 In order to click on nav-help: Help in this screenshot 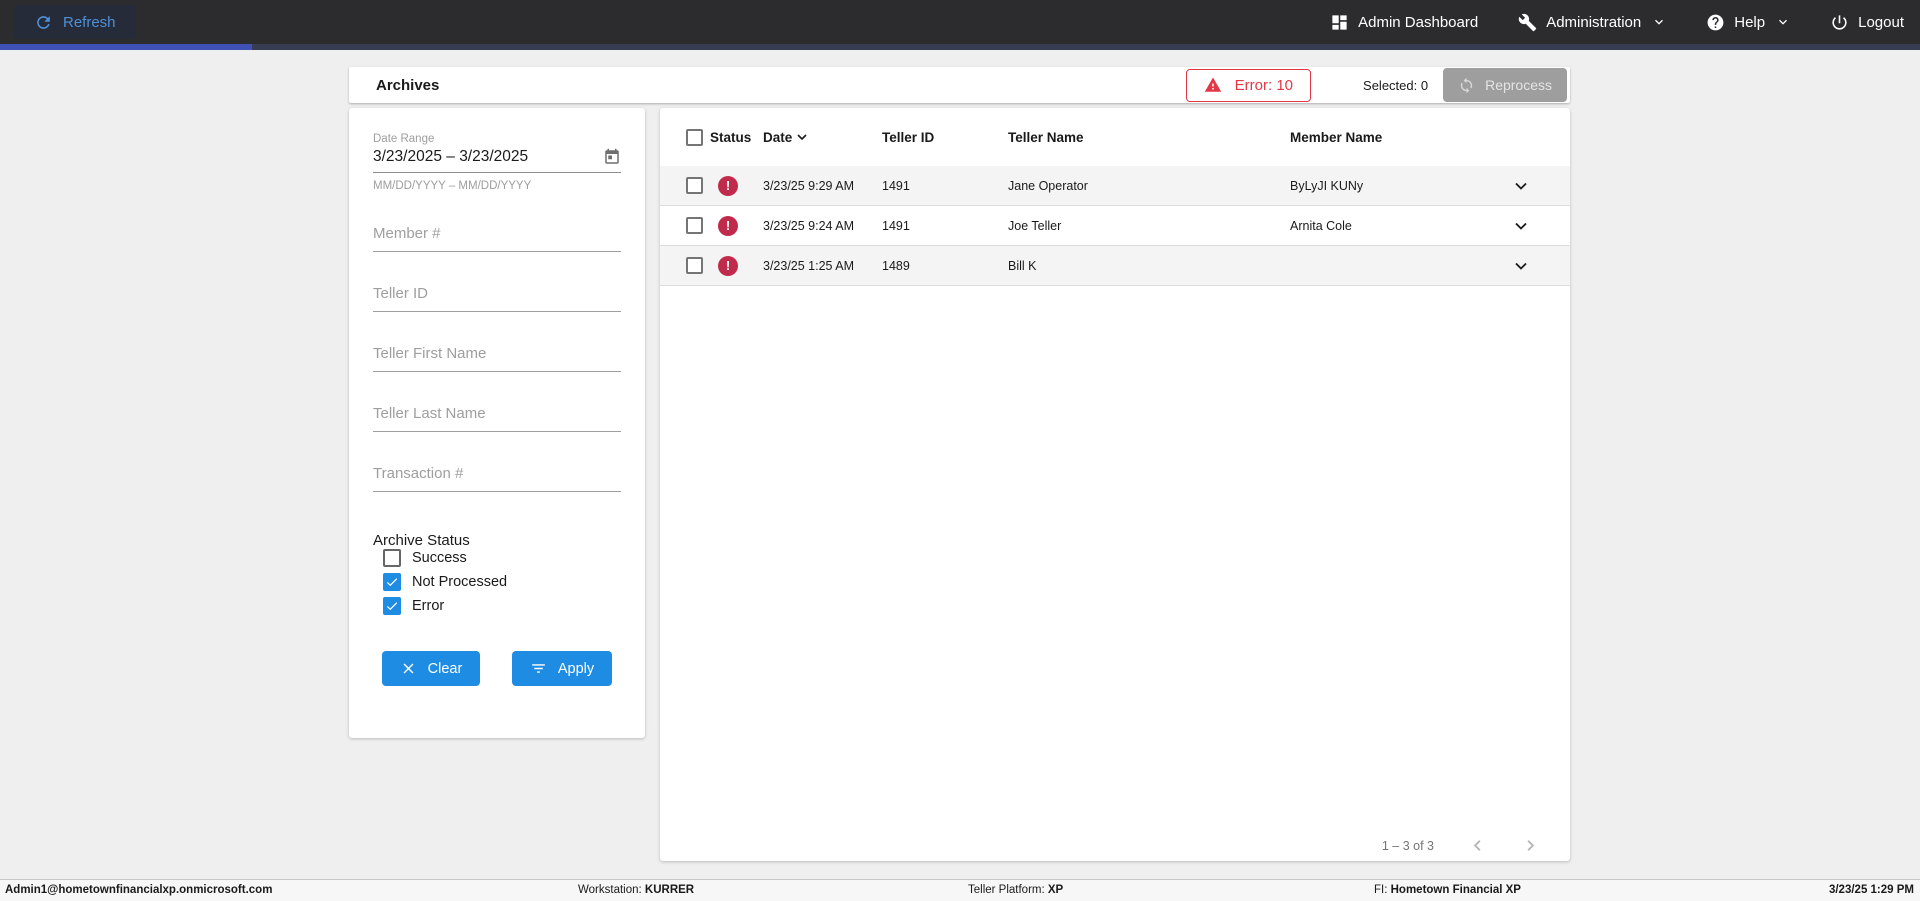, I will do `click(1748, 22)`.